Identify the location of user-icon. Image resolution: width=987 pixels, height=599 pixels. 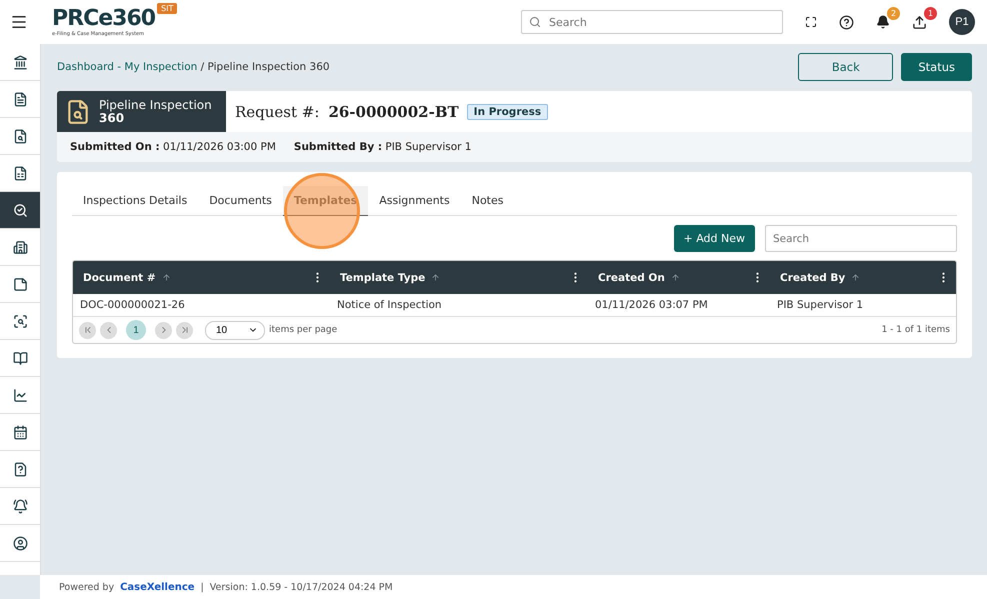
(20, 543).